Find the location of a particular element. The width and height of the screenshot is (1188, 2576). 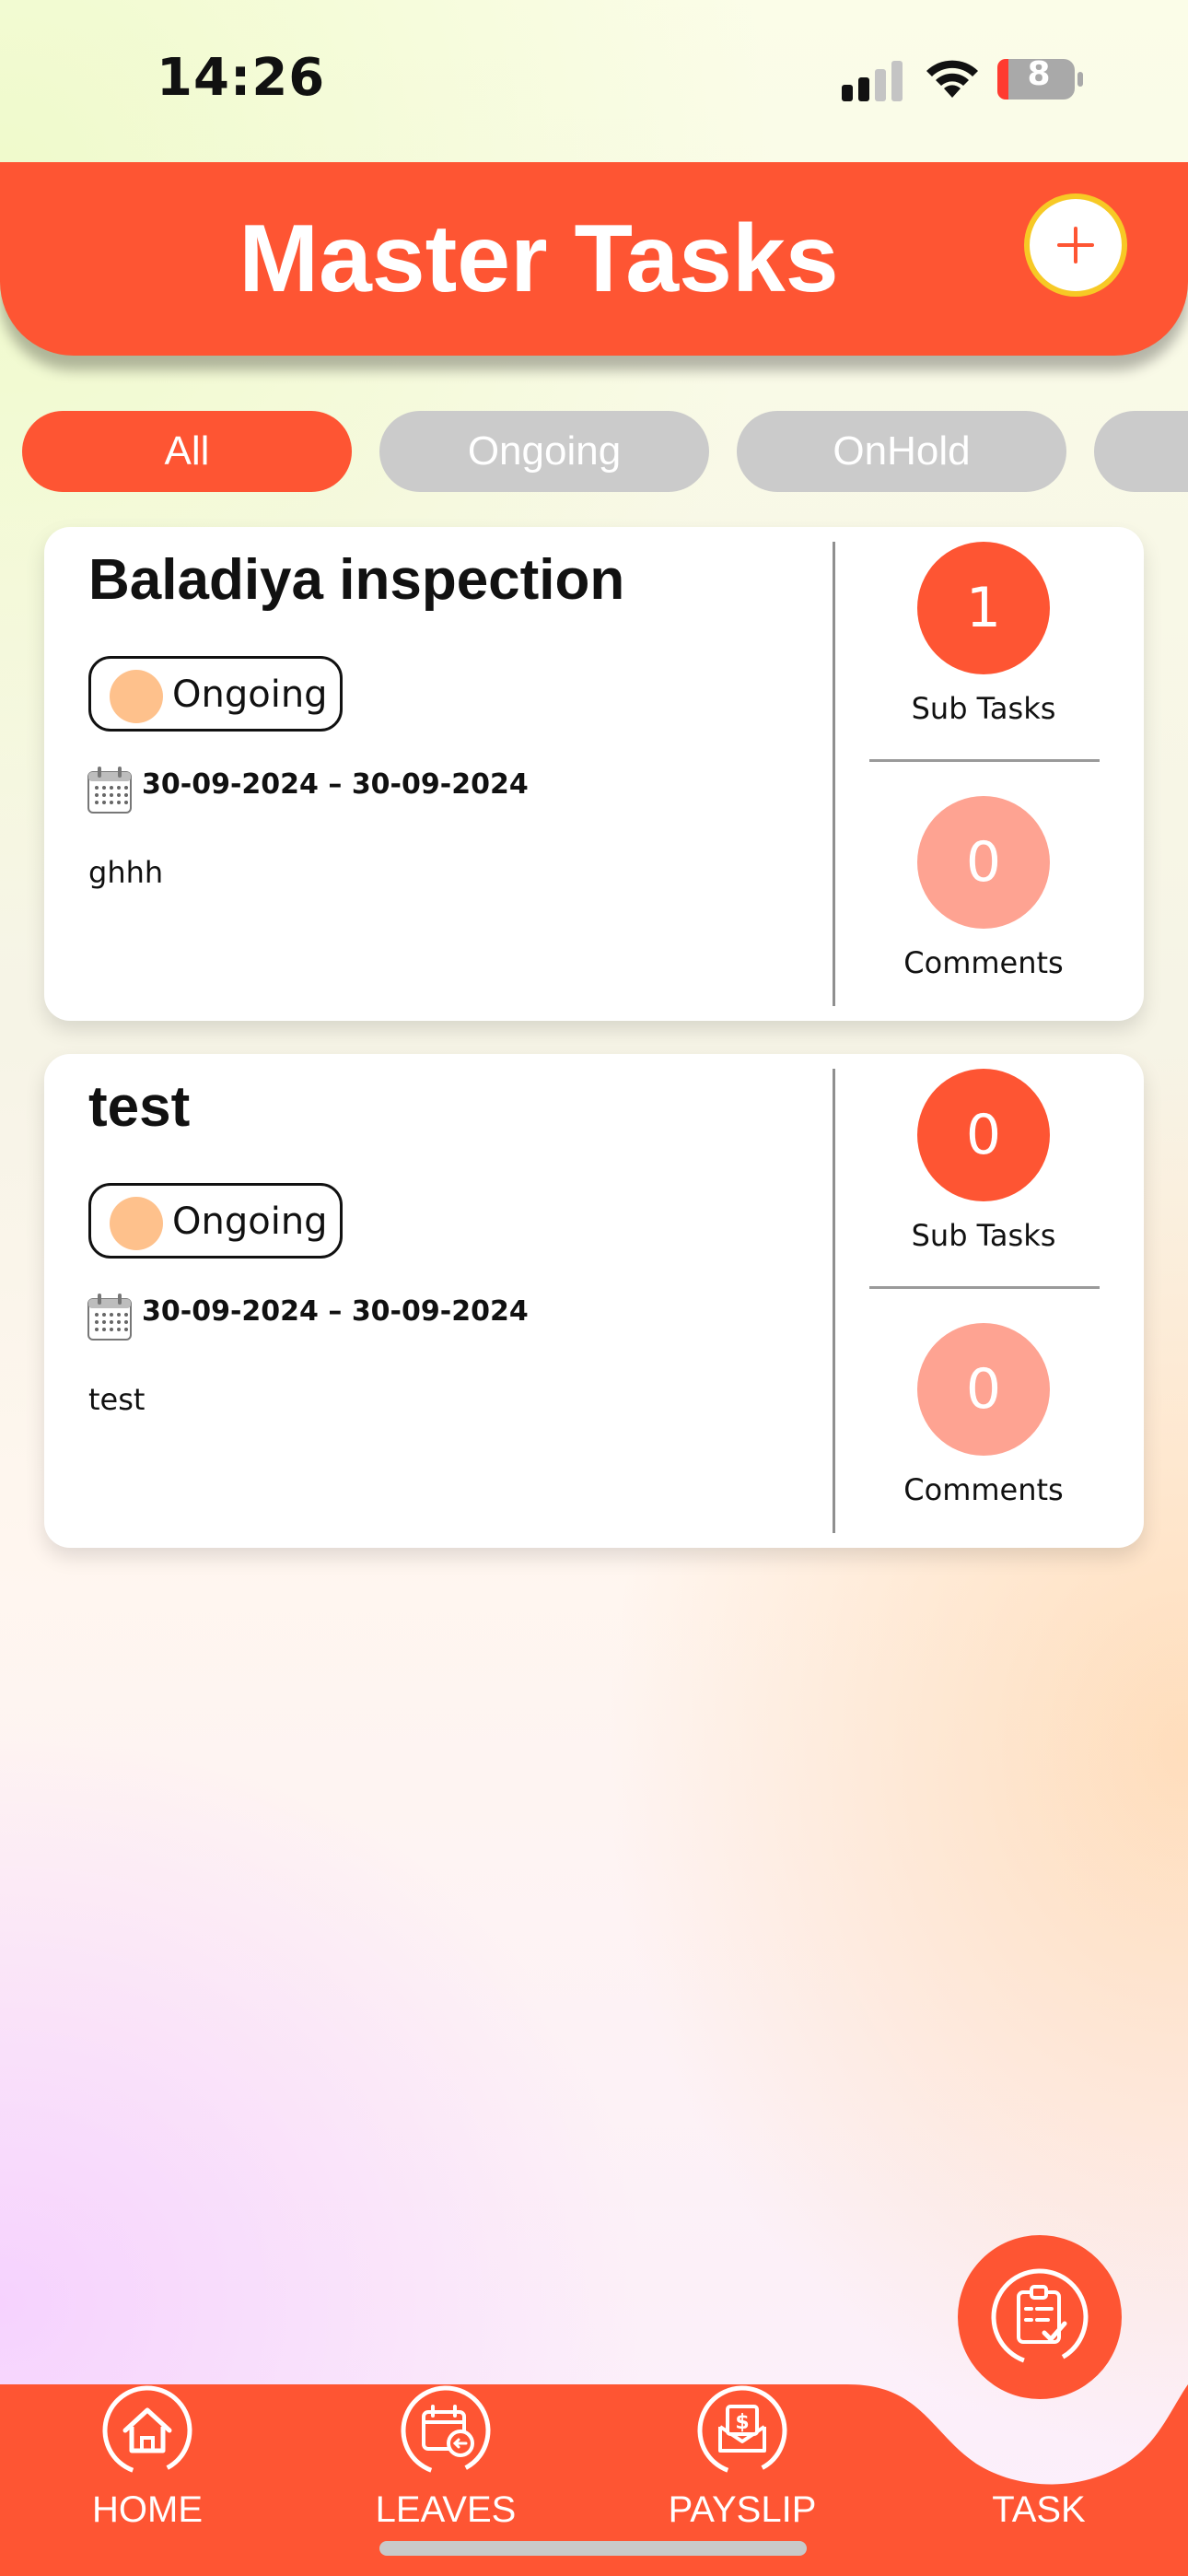

task-description: test is located at coordinates (117, 1399).